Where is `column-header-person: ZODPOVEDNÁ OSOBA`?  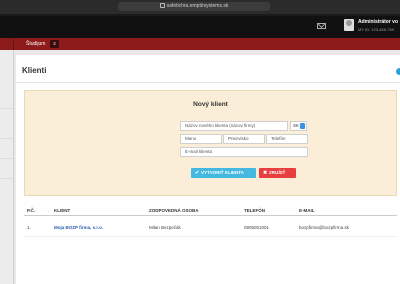
column-header-person: ZODPOVEDNÁ OSOBA is located at coordinates (174, 210).